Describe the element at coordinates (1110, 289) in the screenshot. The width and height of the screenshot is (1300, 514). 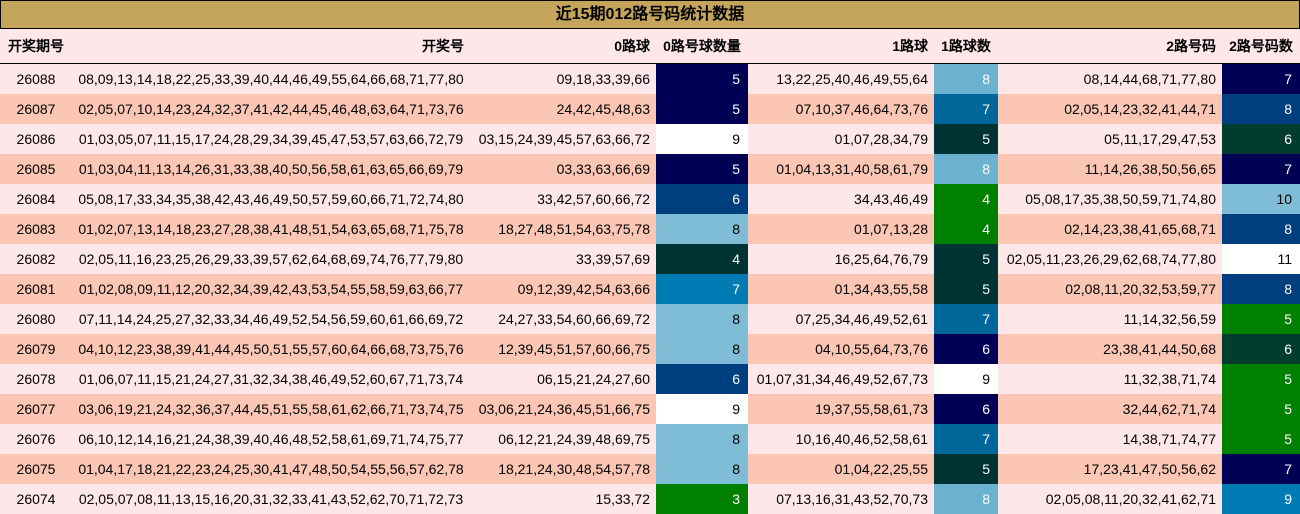
I see `route2-cell: 02,08,11,20,32,53,59,77` at that location.